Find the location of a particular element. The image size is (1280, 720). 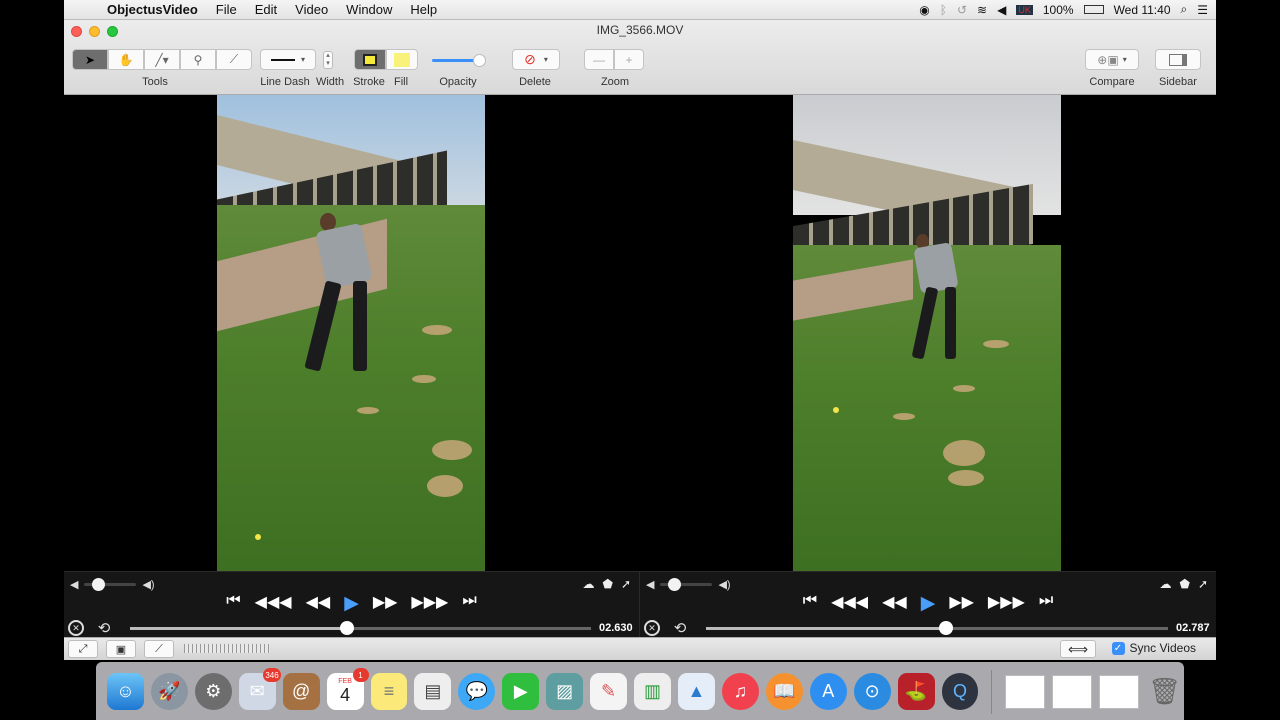

menu-window: Window is located at coordinates (369, 9).